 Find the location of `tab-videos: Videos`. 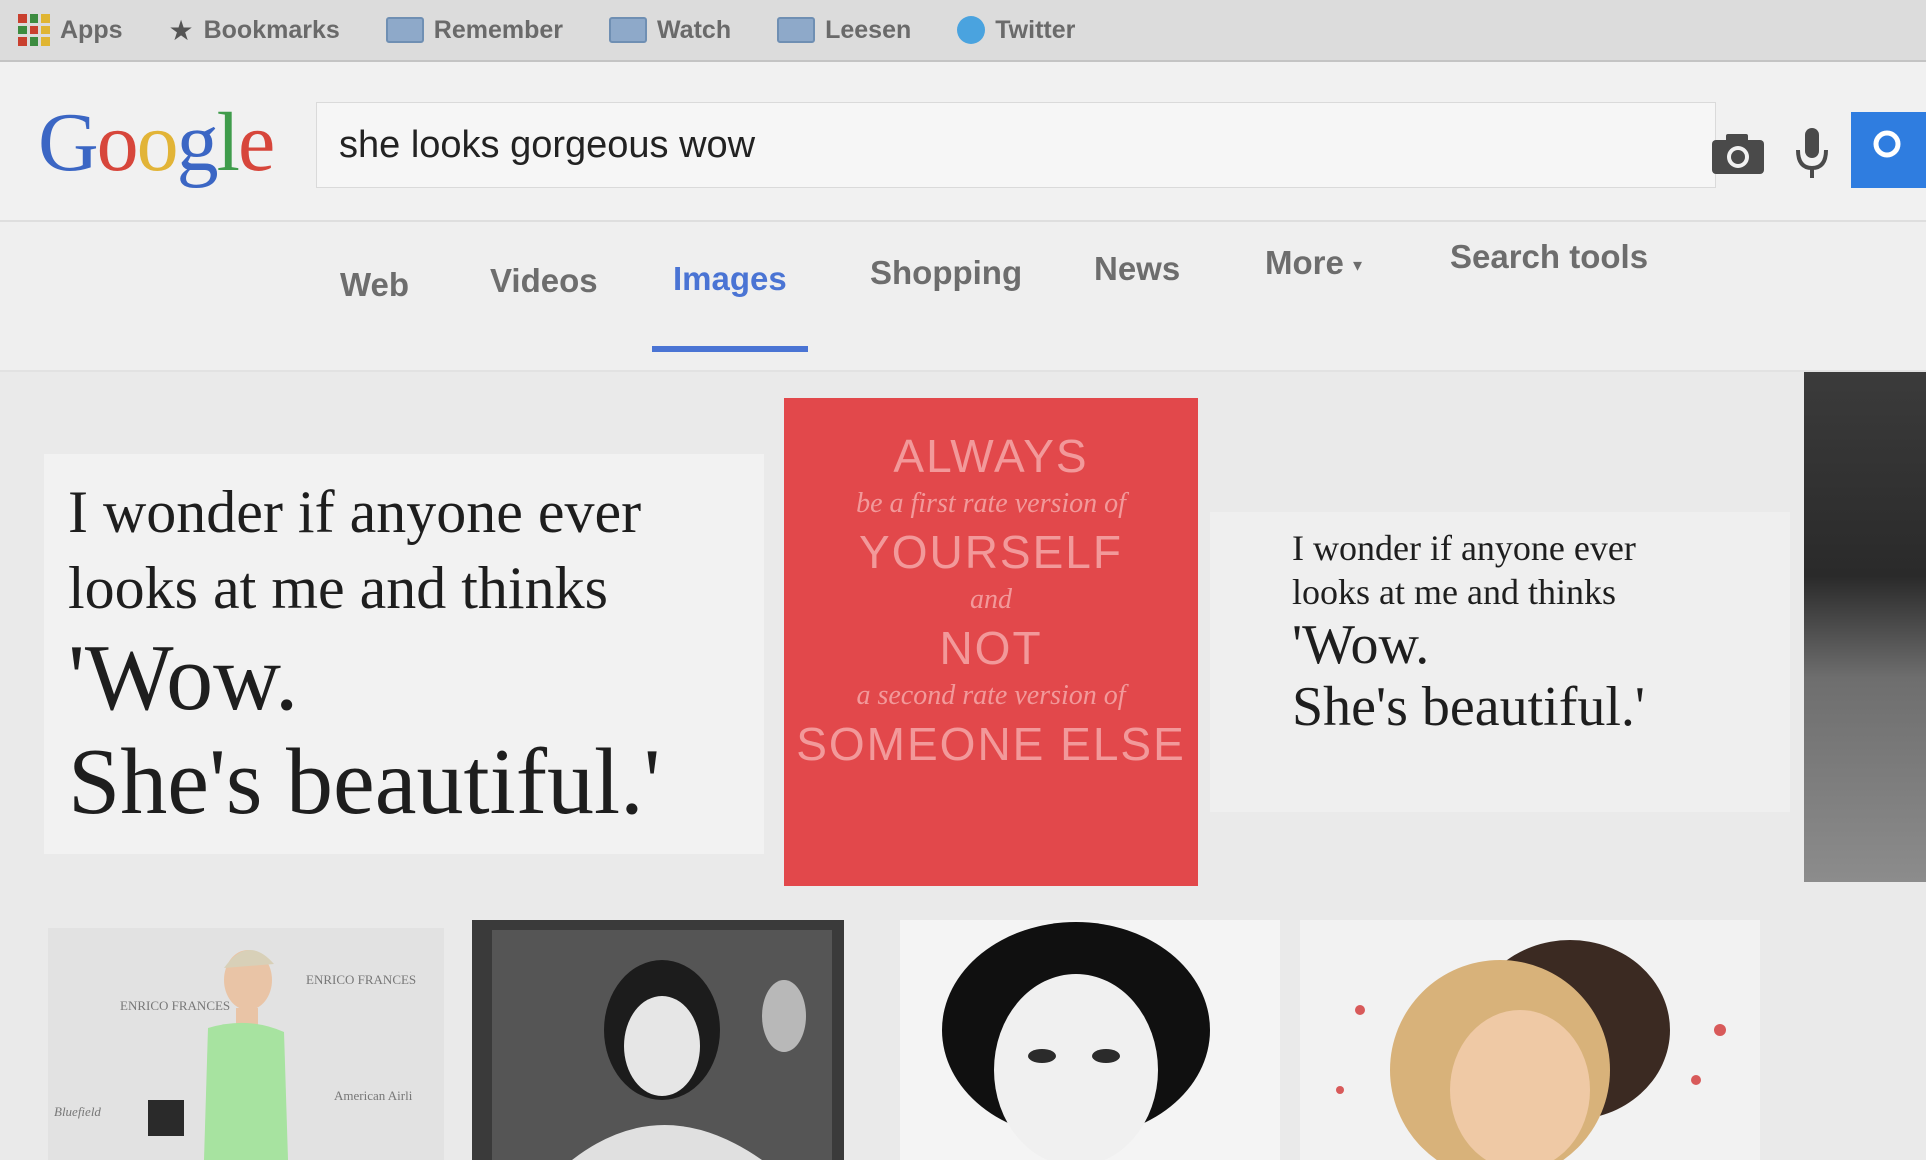

tab-videos: Videos is located at coordinates (544, 281).